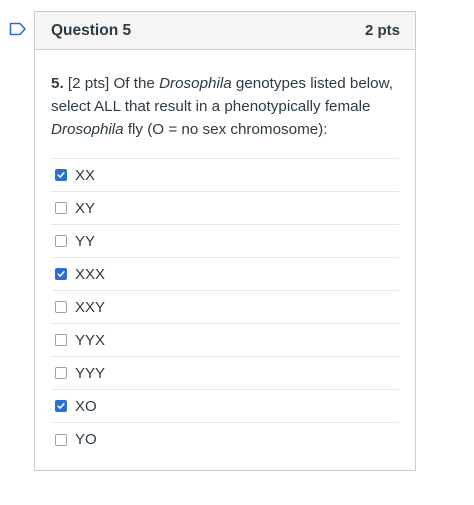 Image resolution: width=474 pixels, height=505 pixels. I want to click on question-number: 5., so click(57, 83).